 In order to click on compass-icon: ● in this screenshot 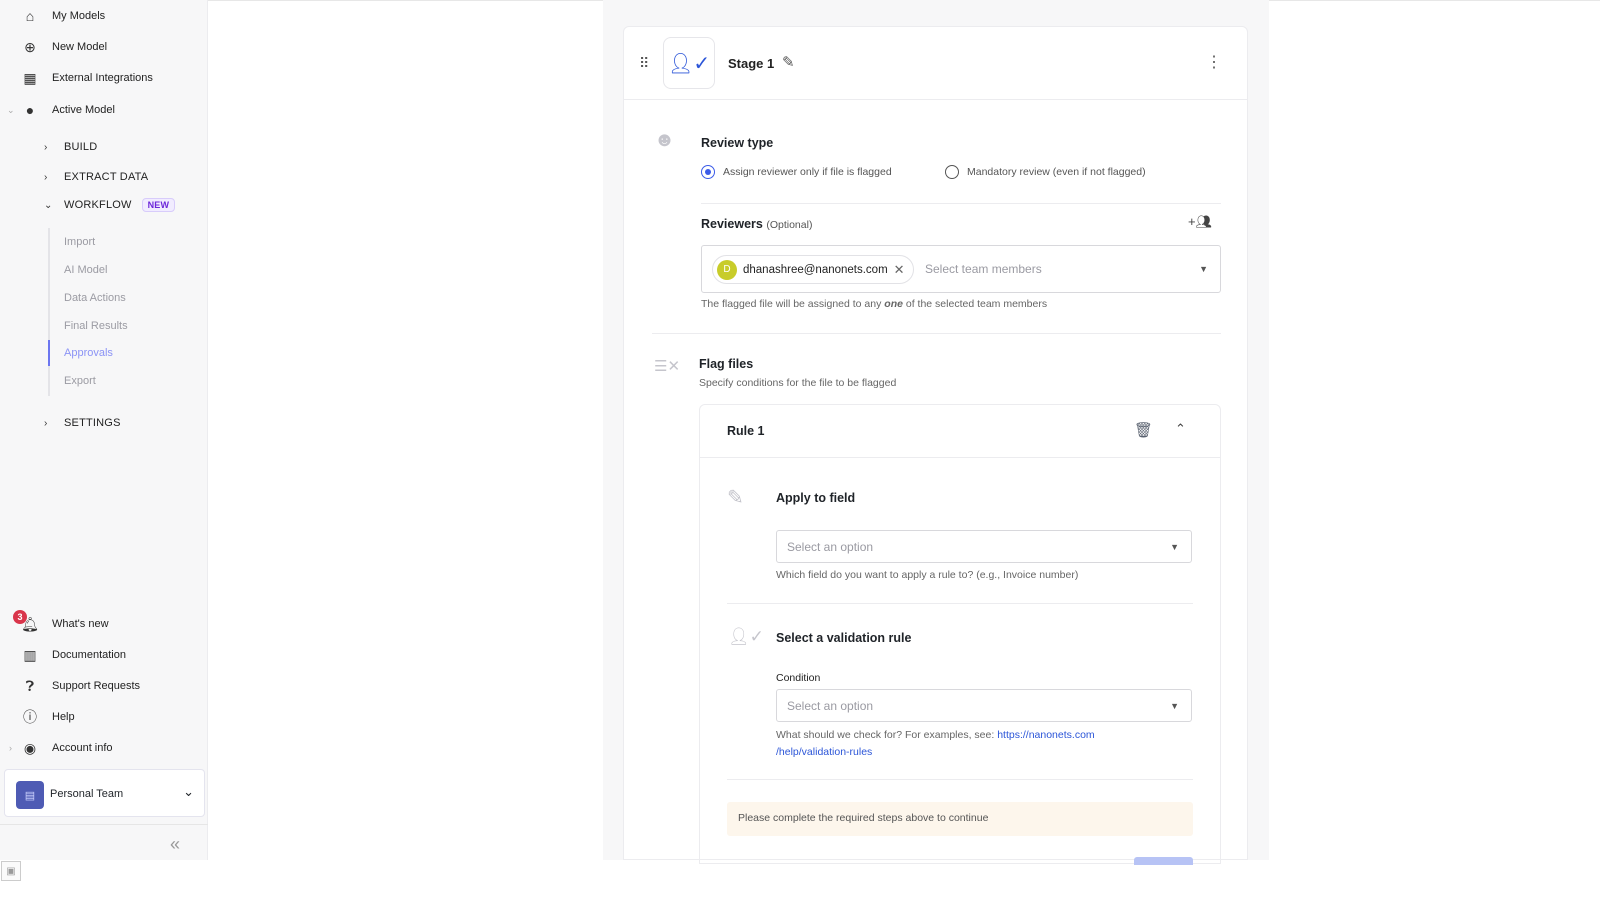, I will do `click(30, 110)`.